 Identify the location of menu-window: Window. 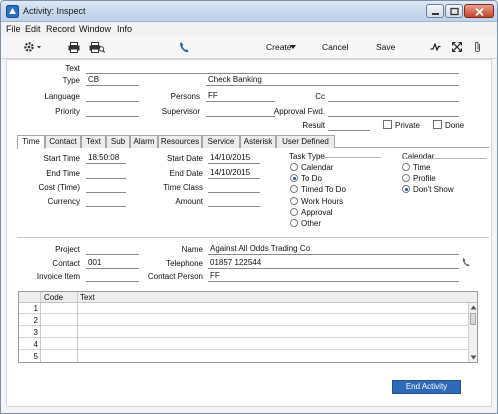
(95, 29).